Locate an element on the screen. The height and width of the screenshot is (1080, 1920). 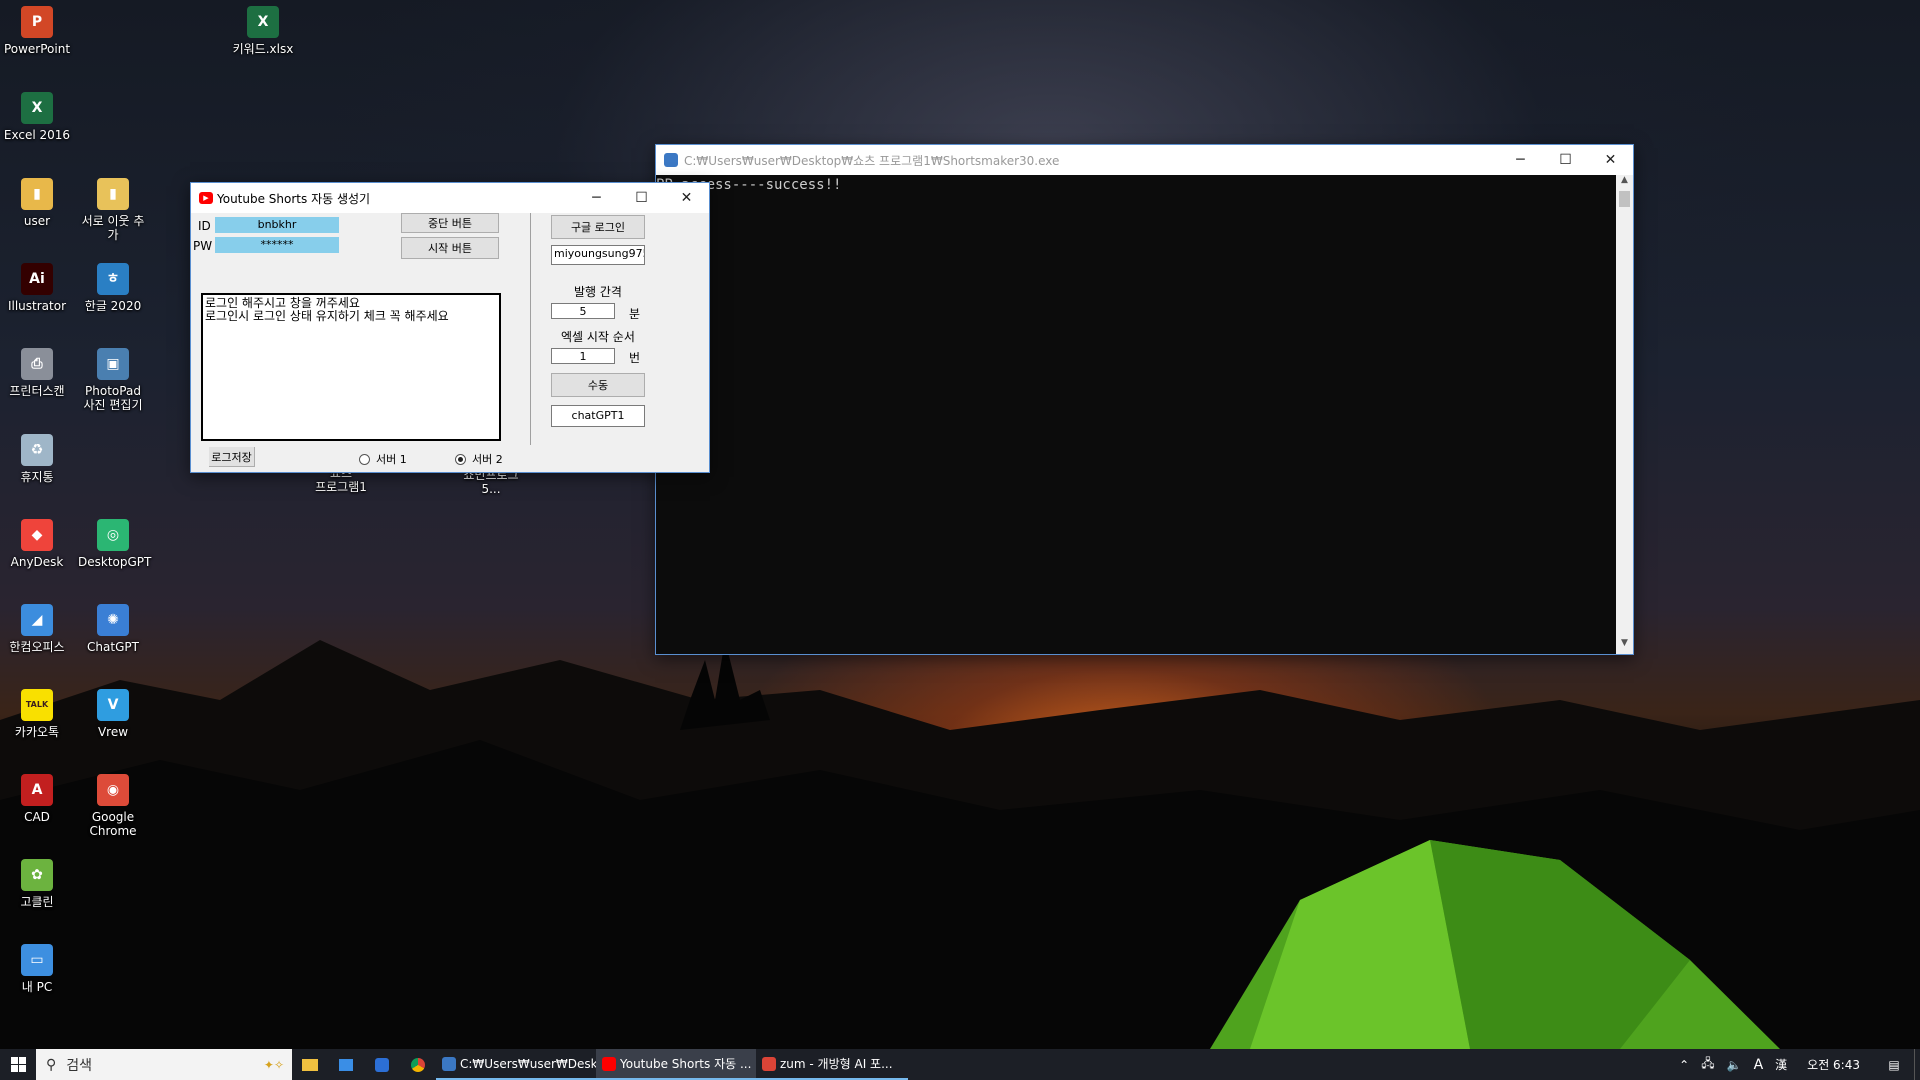
desktop-icon-label: Illustrator is located at coordinates (37, 306).